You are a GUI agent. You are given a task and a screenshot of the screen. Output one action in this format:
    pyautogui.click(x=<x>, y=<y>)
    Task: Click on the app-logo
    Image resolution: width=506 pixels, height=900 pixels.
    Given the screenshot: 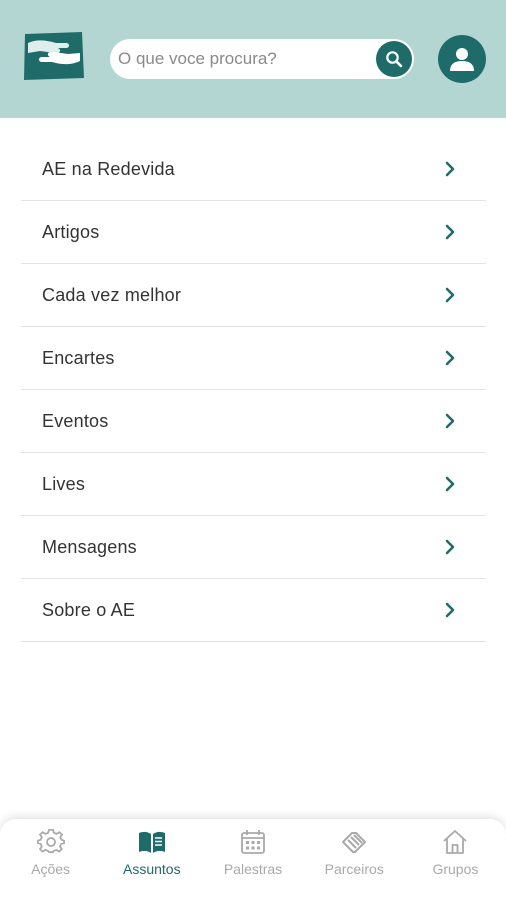 What is the action you would take?
    pyautogui.click(x=54, y=56)
    